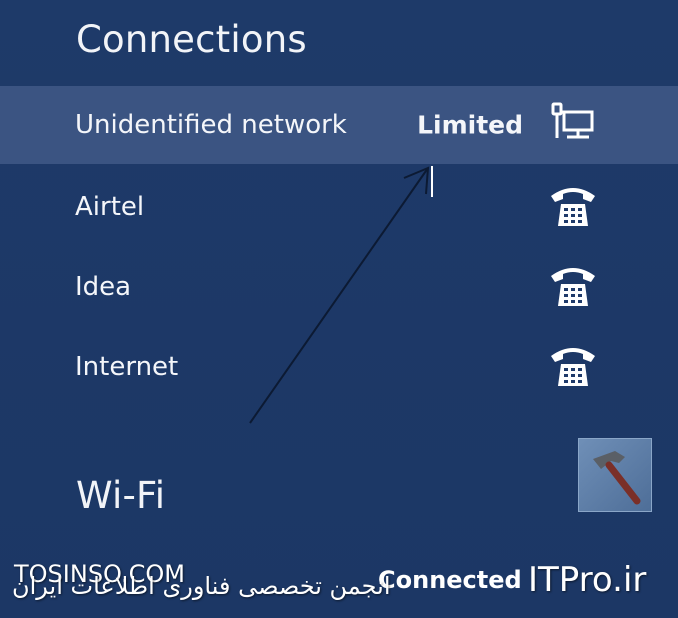 This screenshot has width=678, height=618. What do you see at coordinates (201, 586) in the screenshot?
I see `watermark-persian-text: انجمن تخصصی فناوری اطلاعات ایران` at bounding box center [201, 586].